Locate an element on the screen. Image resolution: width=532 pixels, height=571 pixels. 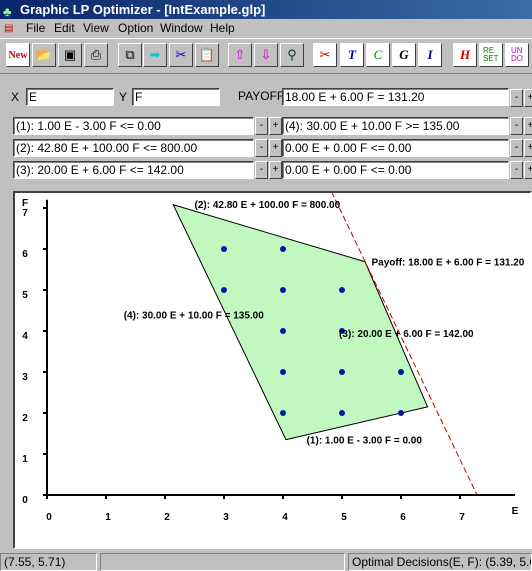
y-tick-label: 1 is located at coordinates (25, 459).